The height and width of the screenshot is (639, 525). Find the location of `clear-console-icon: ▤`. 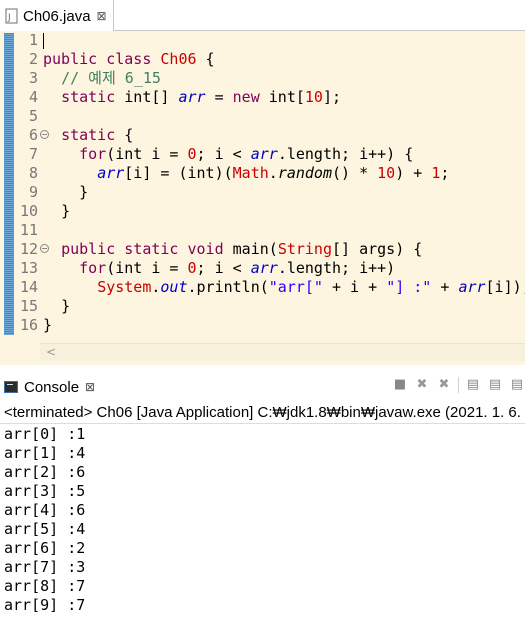

clear-console-icon: ▤ is located at coordinates (473, 385).